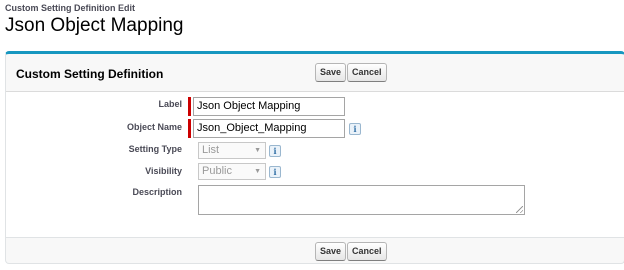 This screenshot has width=624, height=270. What do you see at coordinates (157, 192) in the screenshot?
I see `description-field-label: Description` at bounding box center [157, 192].